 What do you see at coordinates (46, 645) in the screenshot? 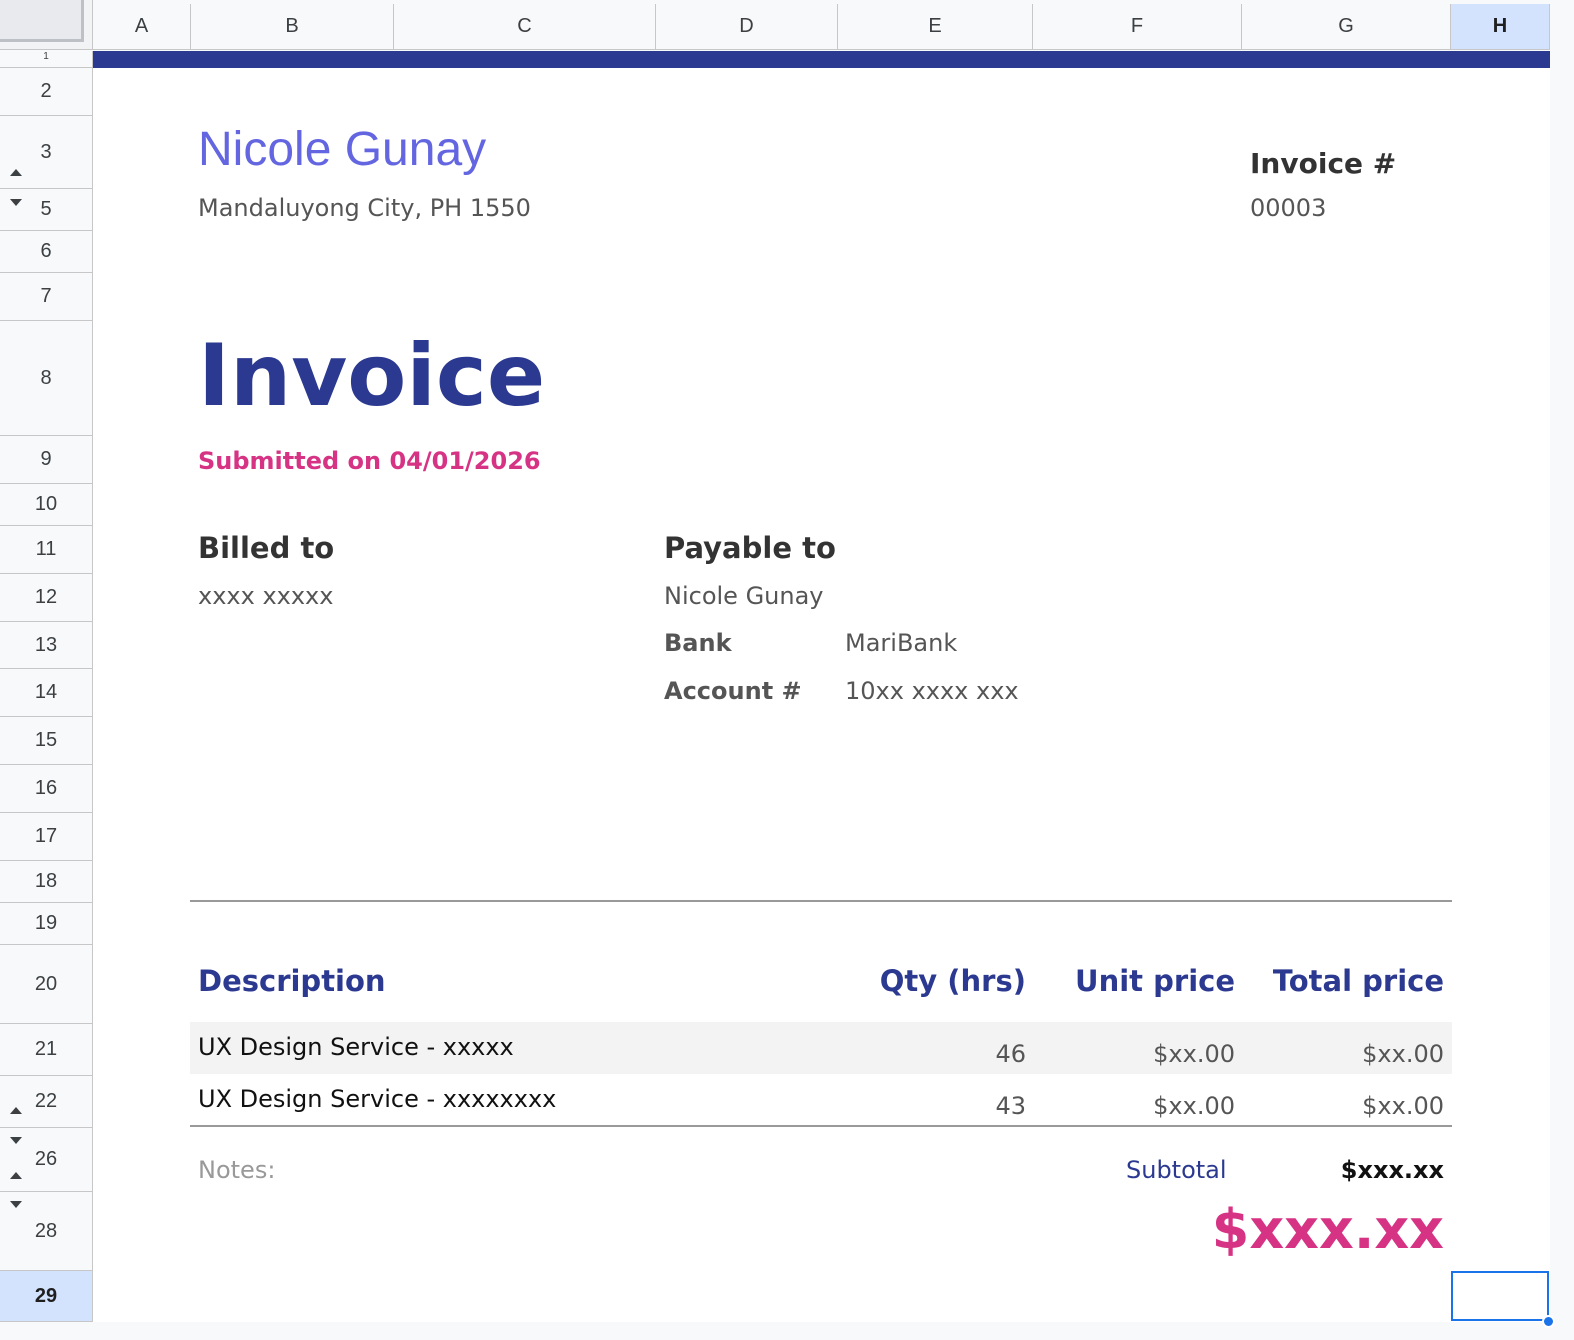
I see `row-header-13: 13` at bounding box center [46, 645].